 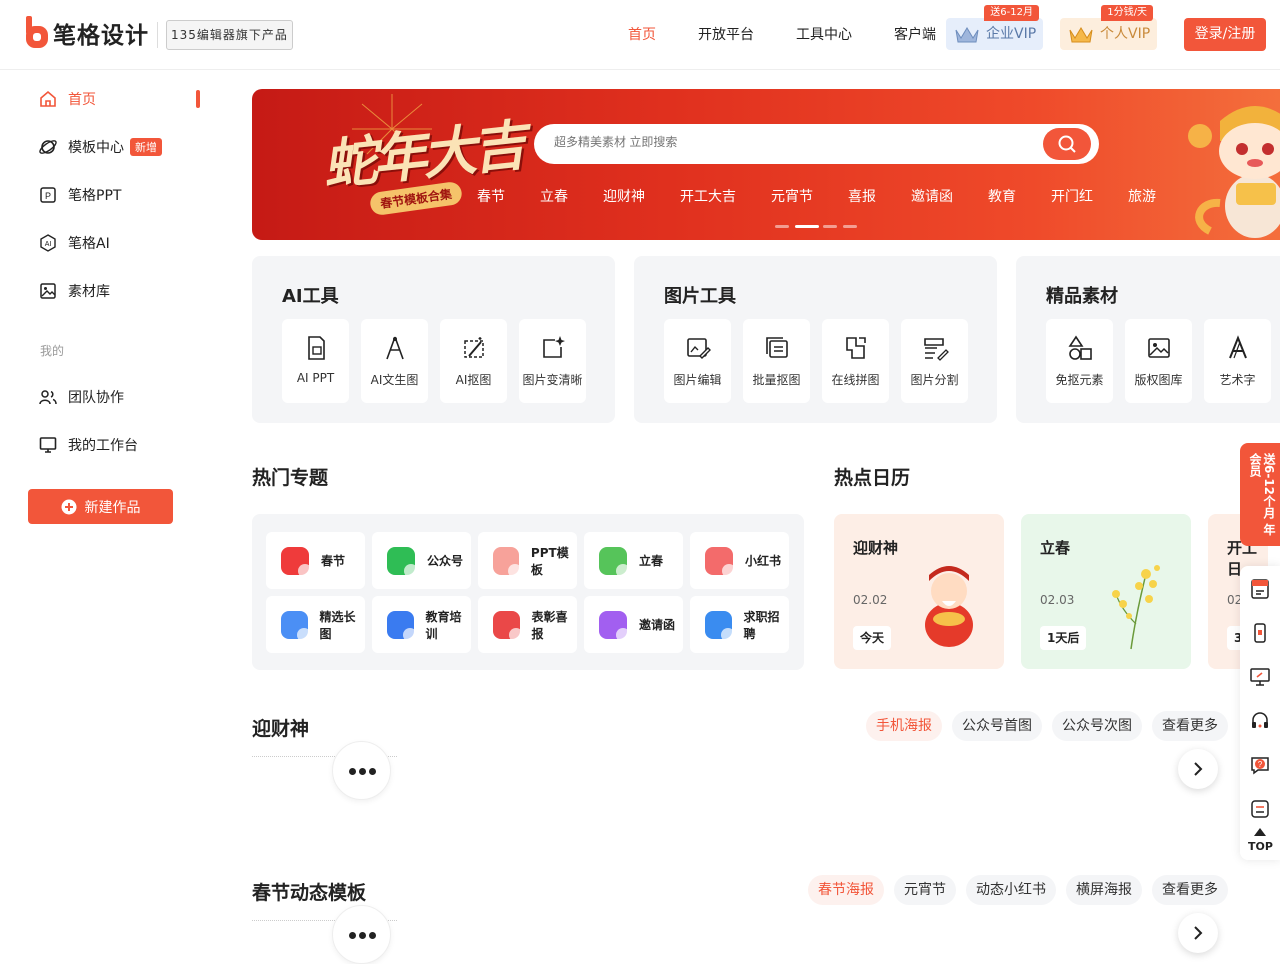 I want to click on topic-label: PPT模板, so click(x=549, y=561).